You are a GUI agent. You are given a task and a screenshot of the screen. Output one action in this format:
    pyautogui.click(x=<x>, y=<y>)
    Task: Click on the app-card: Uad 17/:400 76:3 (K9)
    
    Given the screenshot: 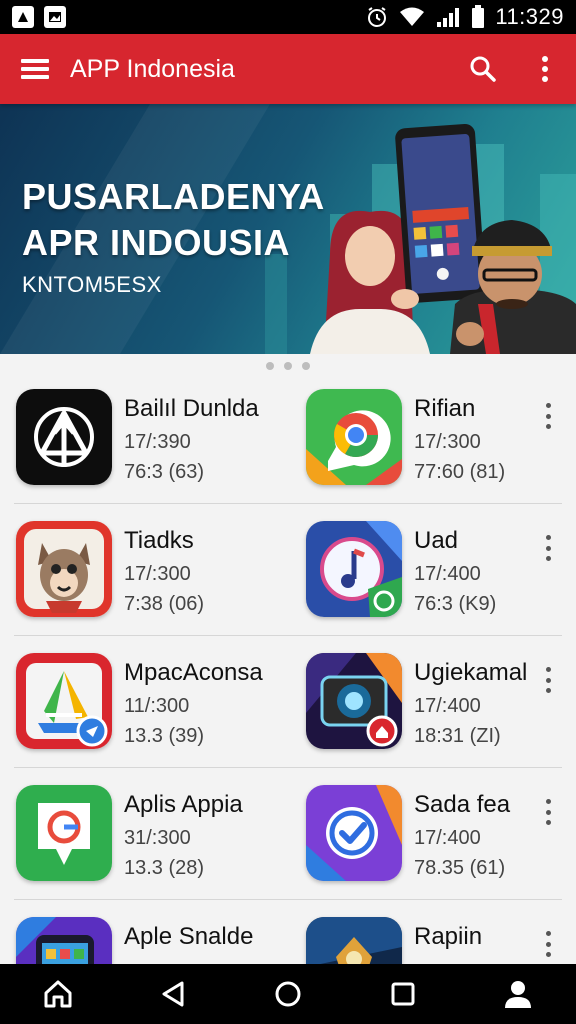 What is the action you would take?
    pyautogui.click(x=441, y=571)
    